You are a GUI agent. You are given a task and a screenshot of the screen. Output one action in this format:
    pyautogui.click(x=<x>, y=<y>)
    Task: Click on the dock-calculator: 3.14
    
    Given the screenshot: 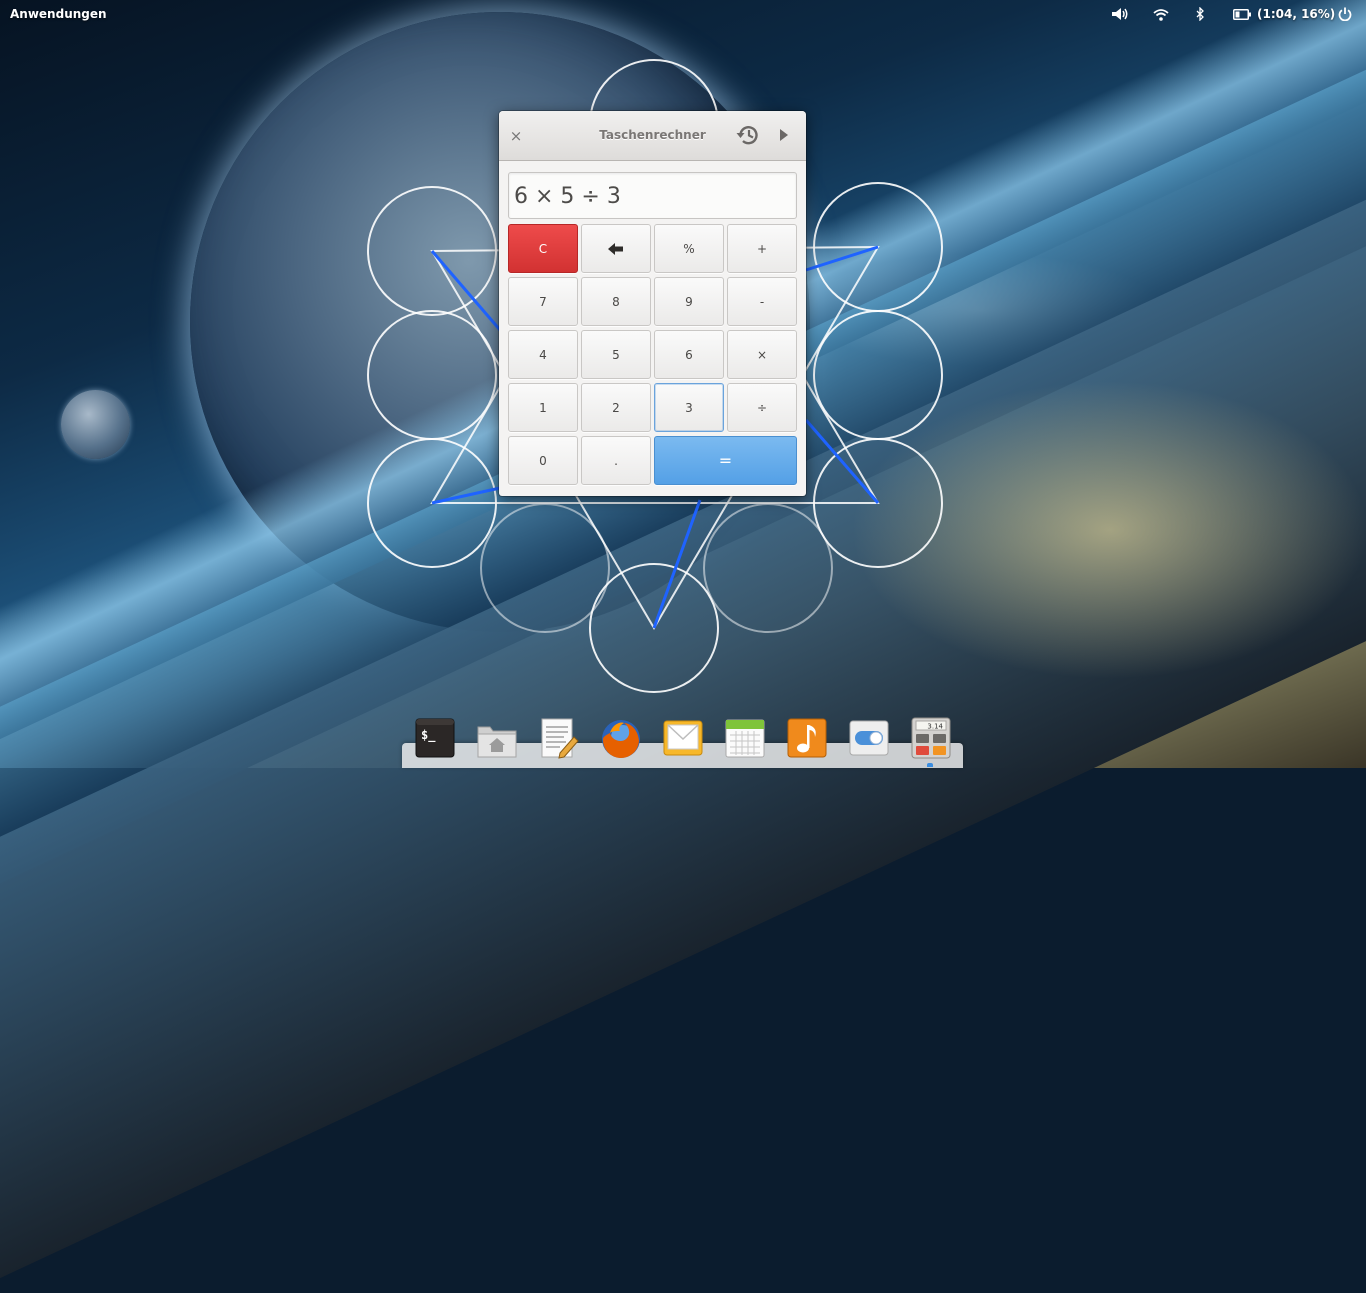 What is the action you would take?
    pyautogui.click(x=931, y=738)
    